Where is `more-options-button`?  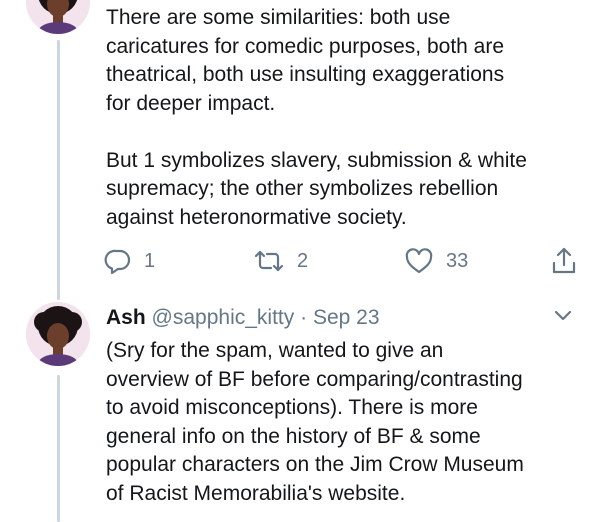 more-options-button is located at coordinates (563, 317).